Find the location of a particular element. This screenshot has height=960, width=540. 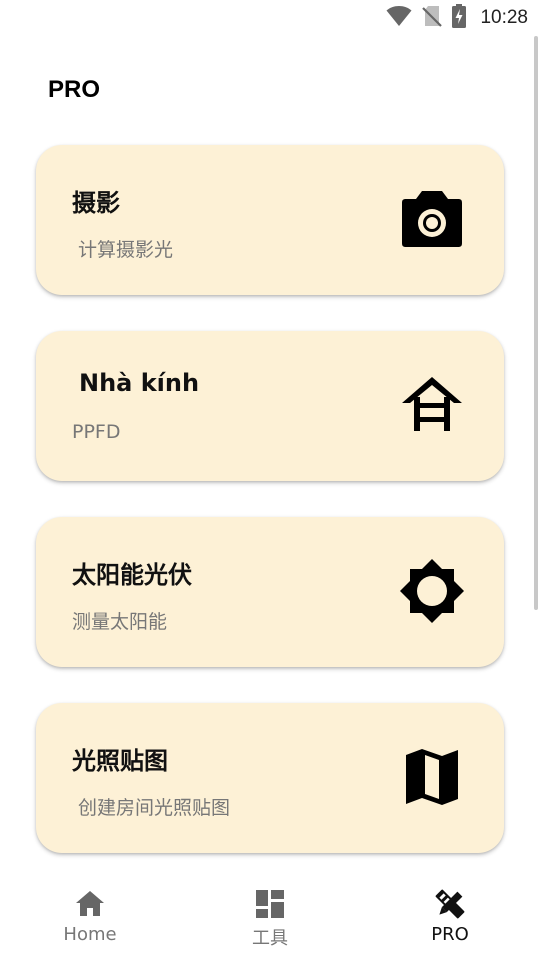

nav-item-pro: PRO is located at coordinates (450, 912).